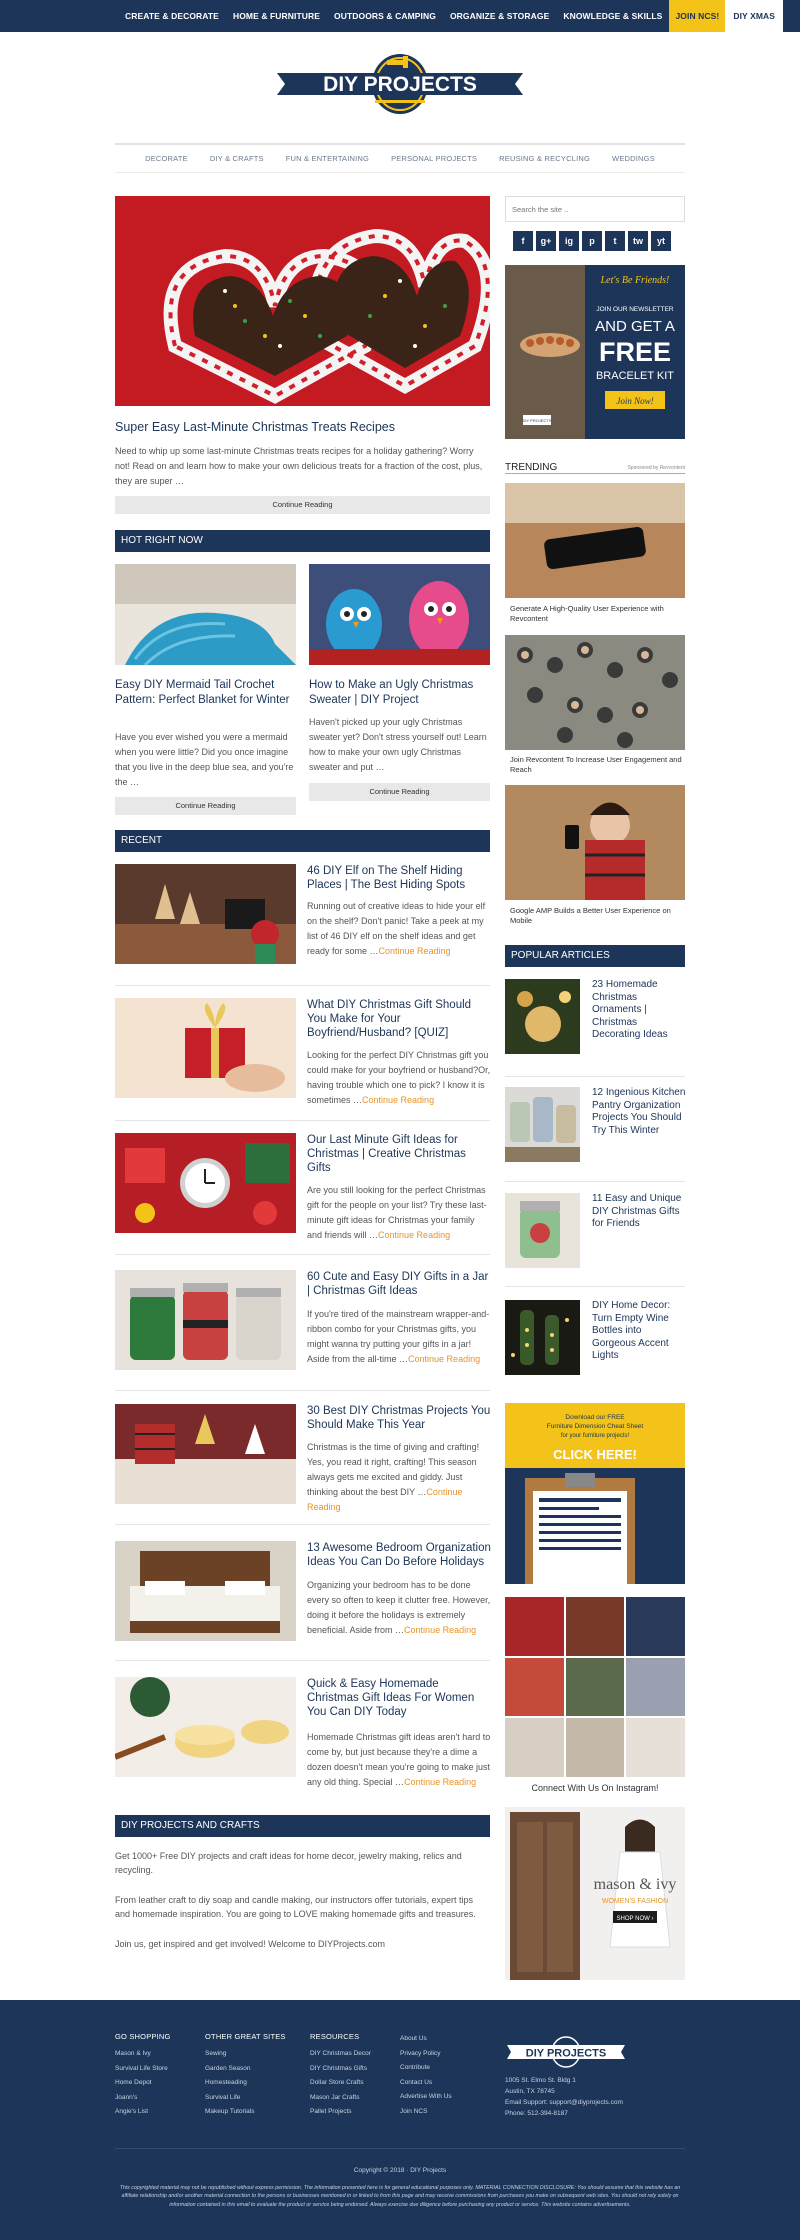 This screenshot has height=2240, width=800. What do you see at coordinates (340, 2054) in the screenshot?
I see `footer-link: DIY Christmas Decor` at bounding box center [340, 2054].